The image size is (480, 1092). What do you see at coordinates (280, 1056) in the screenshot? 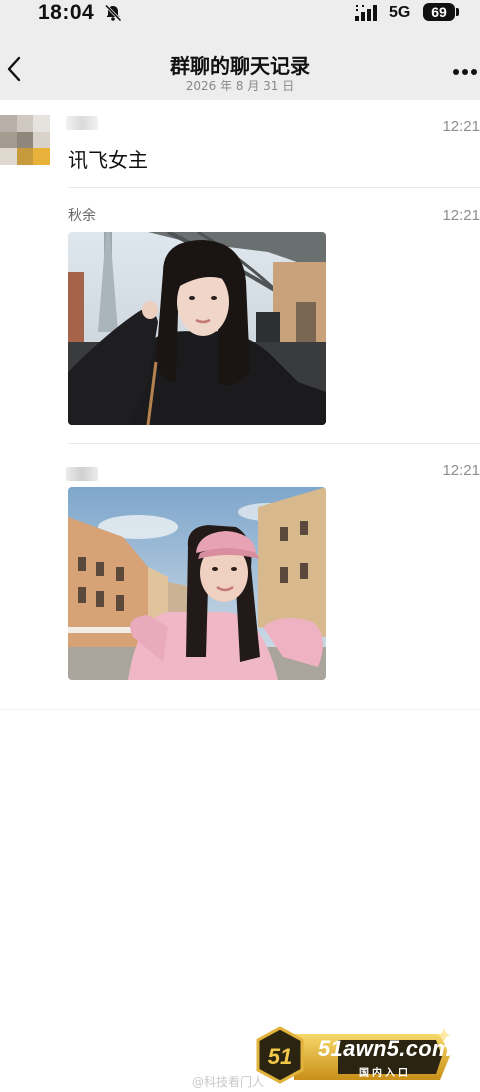
I see `watermark-logo-51: 51` at bounding box center [280, 1056].